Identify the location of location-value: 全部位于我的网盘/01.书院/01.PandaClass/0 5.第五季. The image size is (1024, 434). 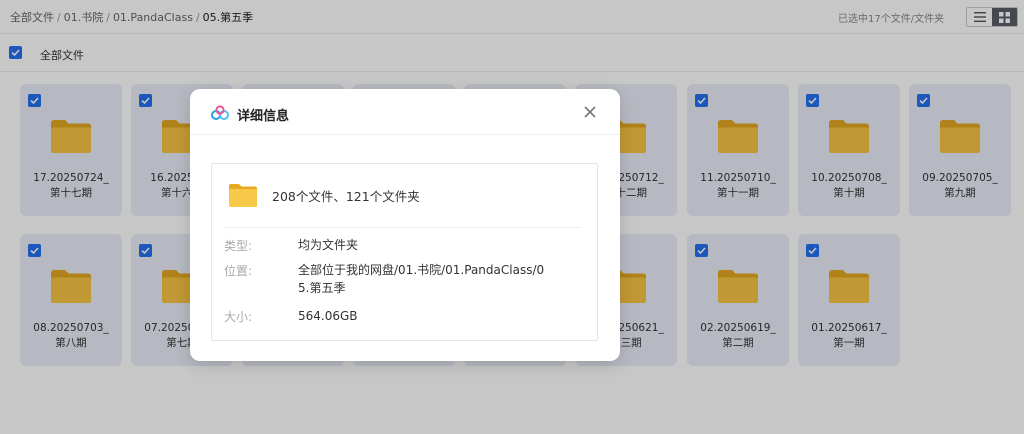
(443, 279).